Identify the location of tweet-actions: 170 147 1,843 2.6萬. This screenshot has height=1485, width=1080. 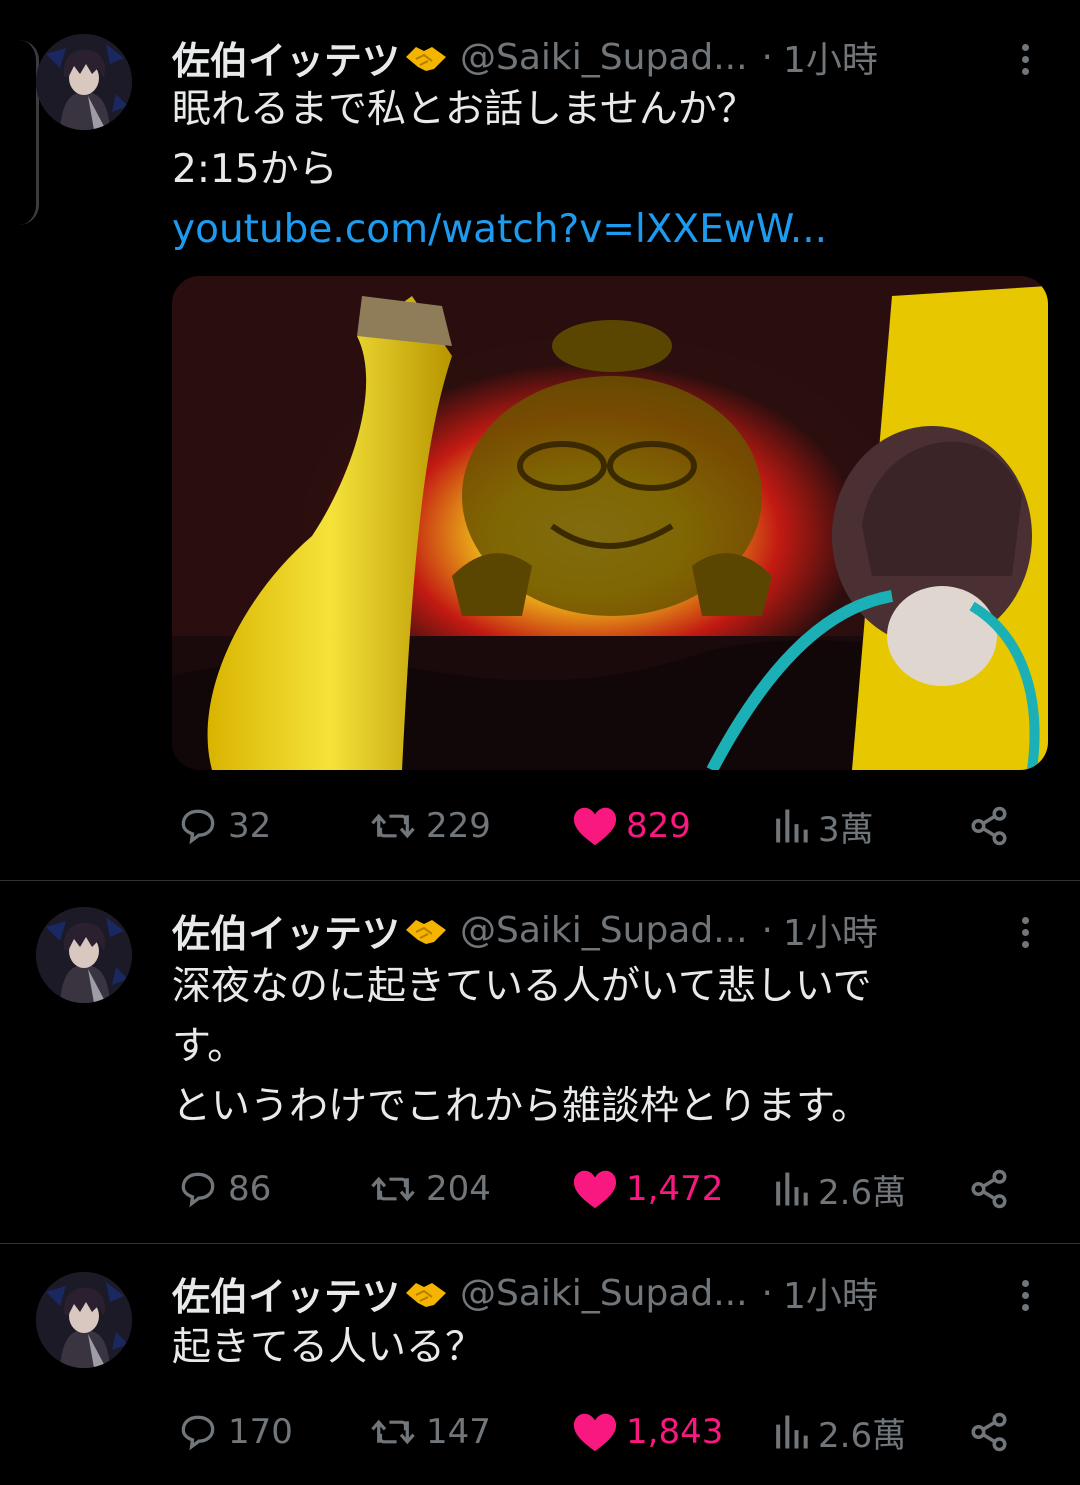
(612, 1432).